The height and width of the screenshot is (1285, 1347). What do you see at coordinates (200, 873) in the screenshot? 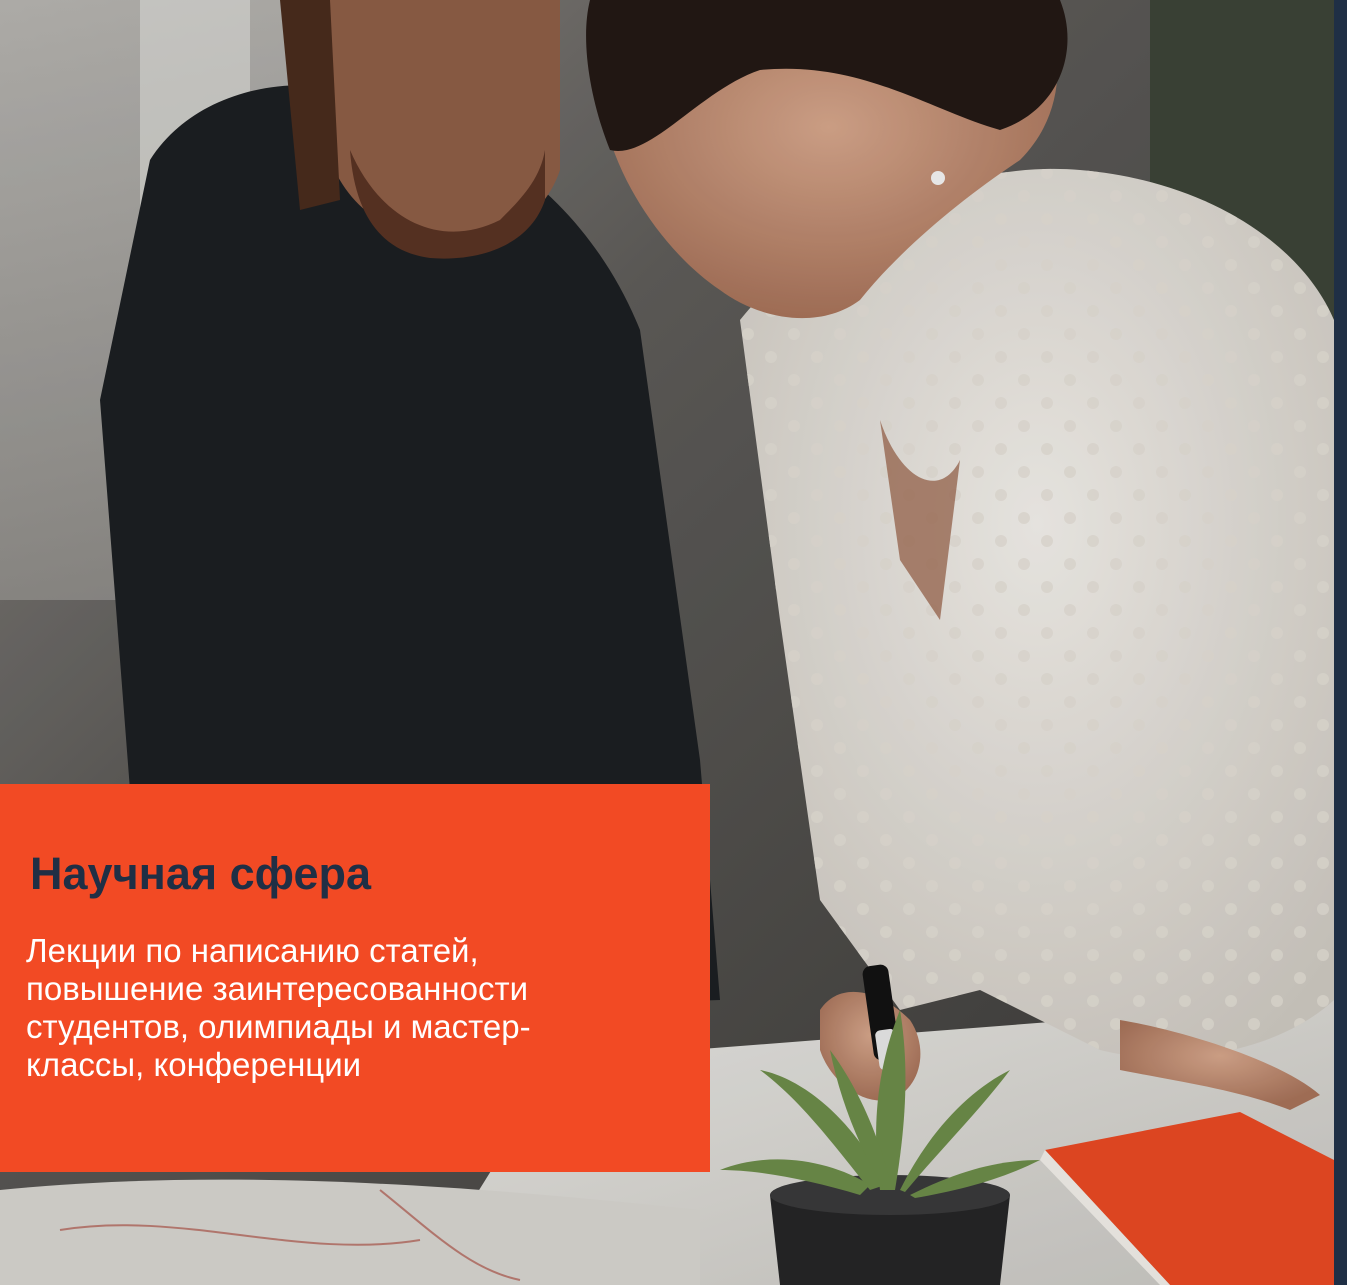
I see `card-title: Научная сфера` at bounding box center [200, 873].